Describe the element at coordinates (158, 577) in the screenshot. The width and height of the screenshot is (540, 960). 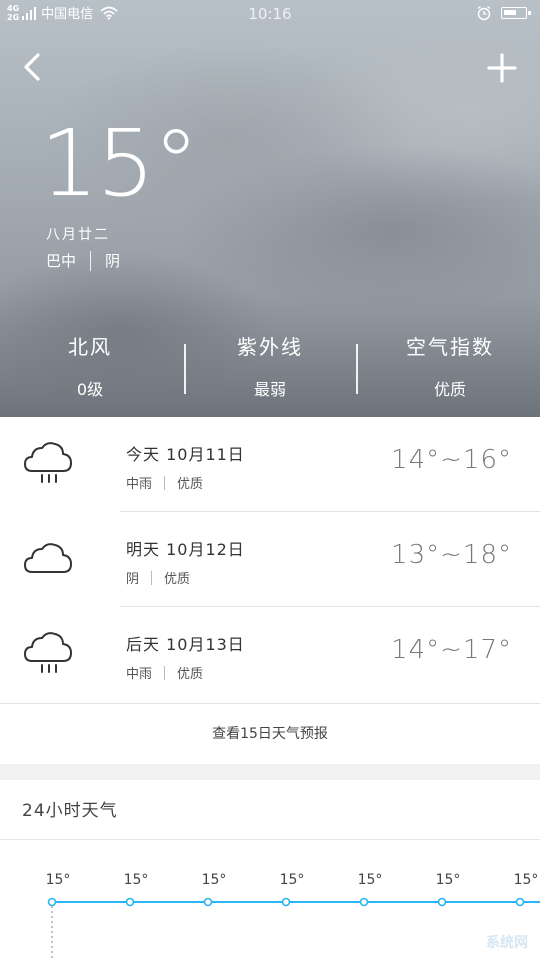
I see `forecast-meta: 阴 优质` at that location.